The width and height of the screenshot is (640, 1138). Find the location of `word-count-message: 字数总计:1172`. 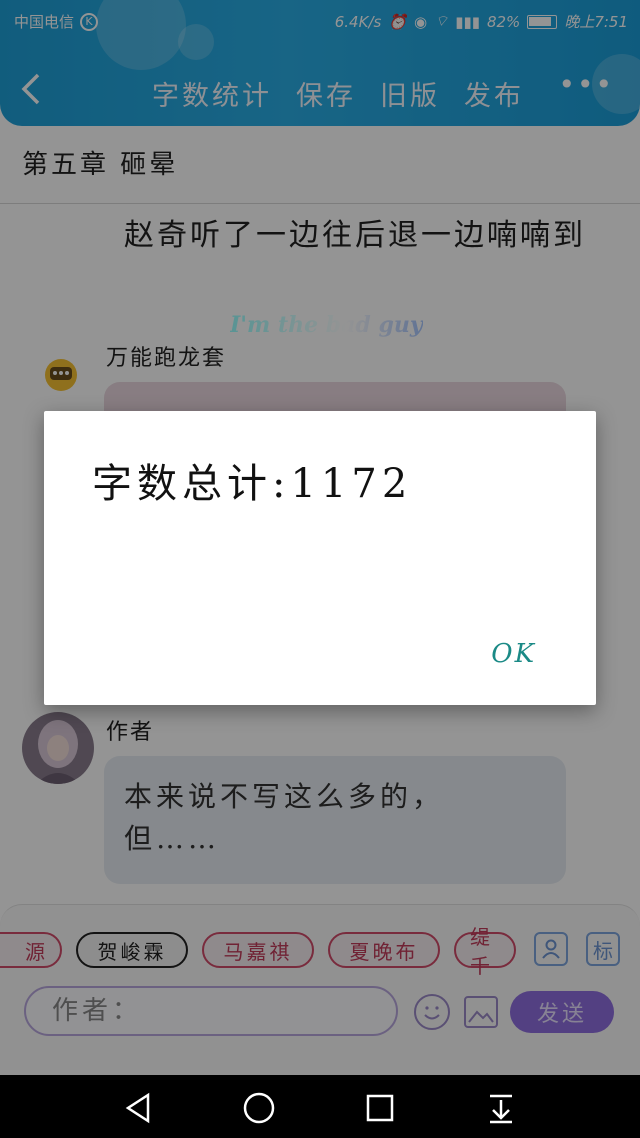

word-count-message: 字数总计:1172 is located at coordinates (252, 484).